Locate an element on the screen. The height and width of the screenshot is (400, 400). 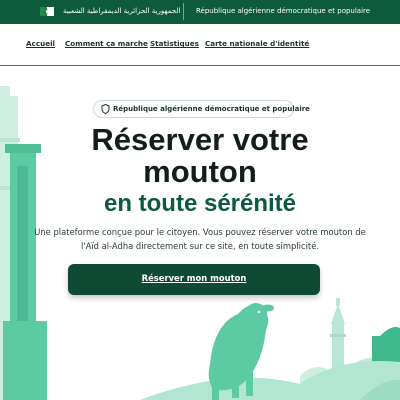
shield-icon is located at coordinates (105, 109).